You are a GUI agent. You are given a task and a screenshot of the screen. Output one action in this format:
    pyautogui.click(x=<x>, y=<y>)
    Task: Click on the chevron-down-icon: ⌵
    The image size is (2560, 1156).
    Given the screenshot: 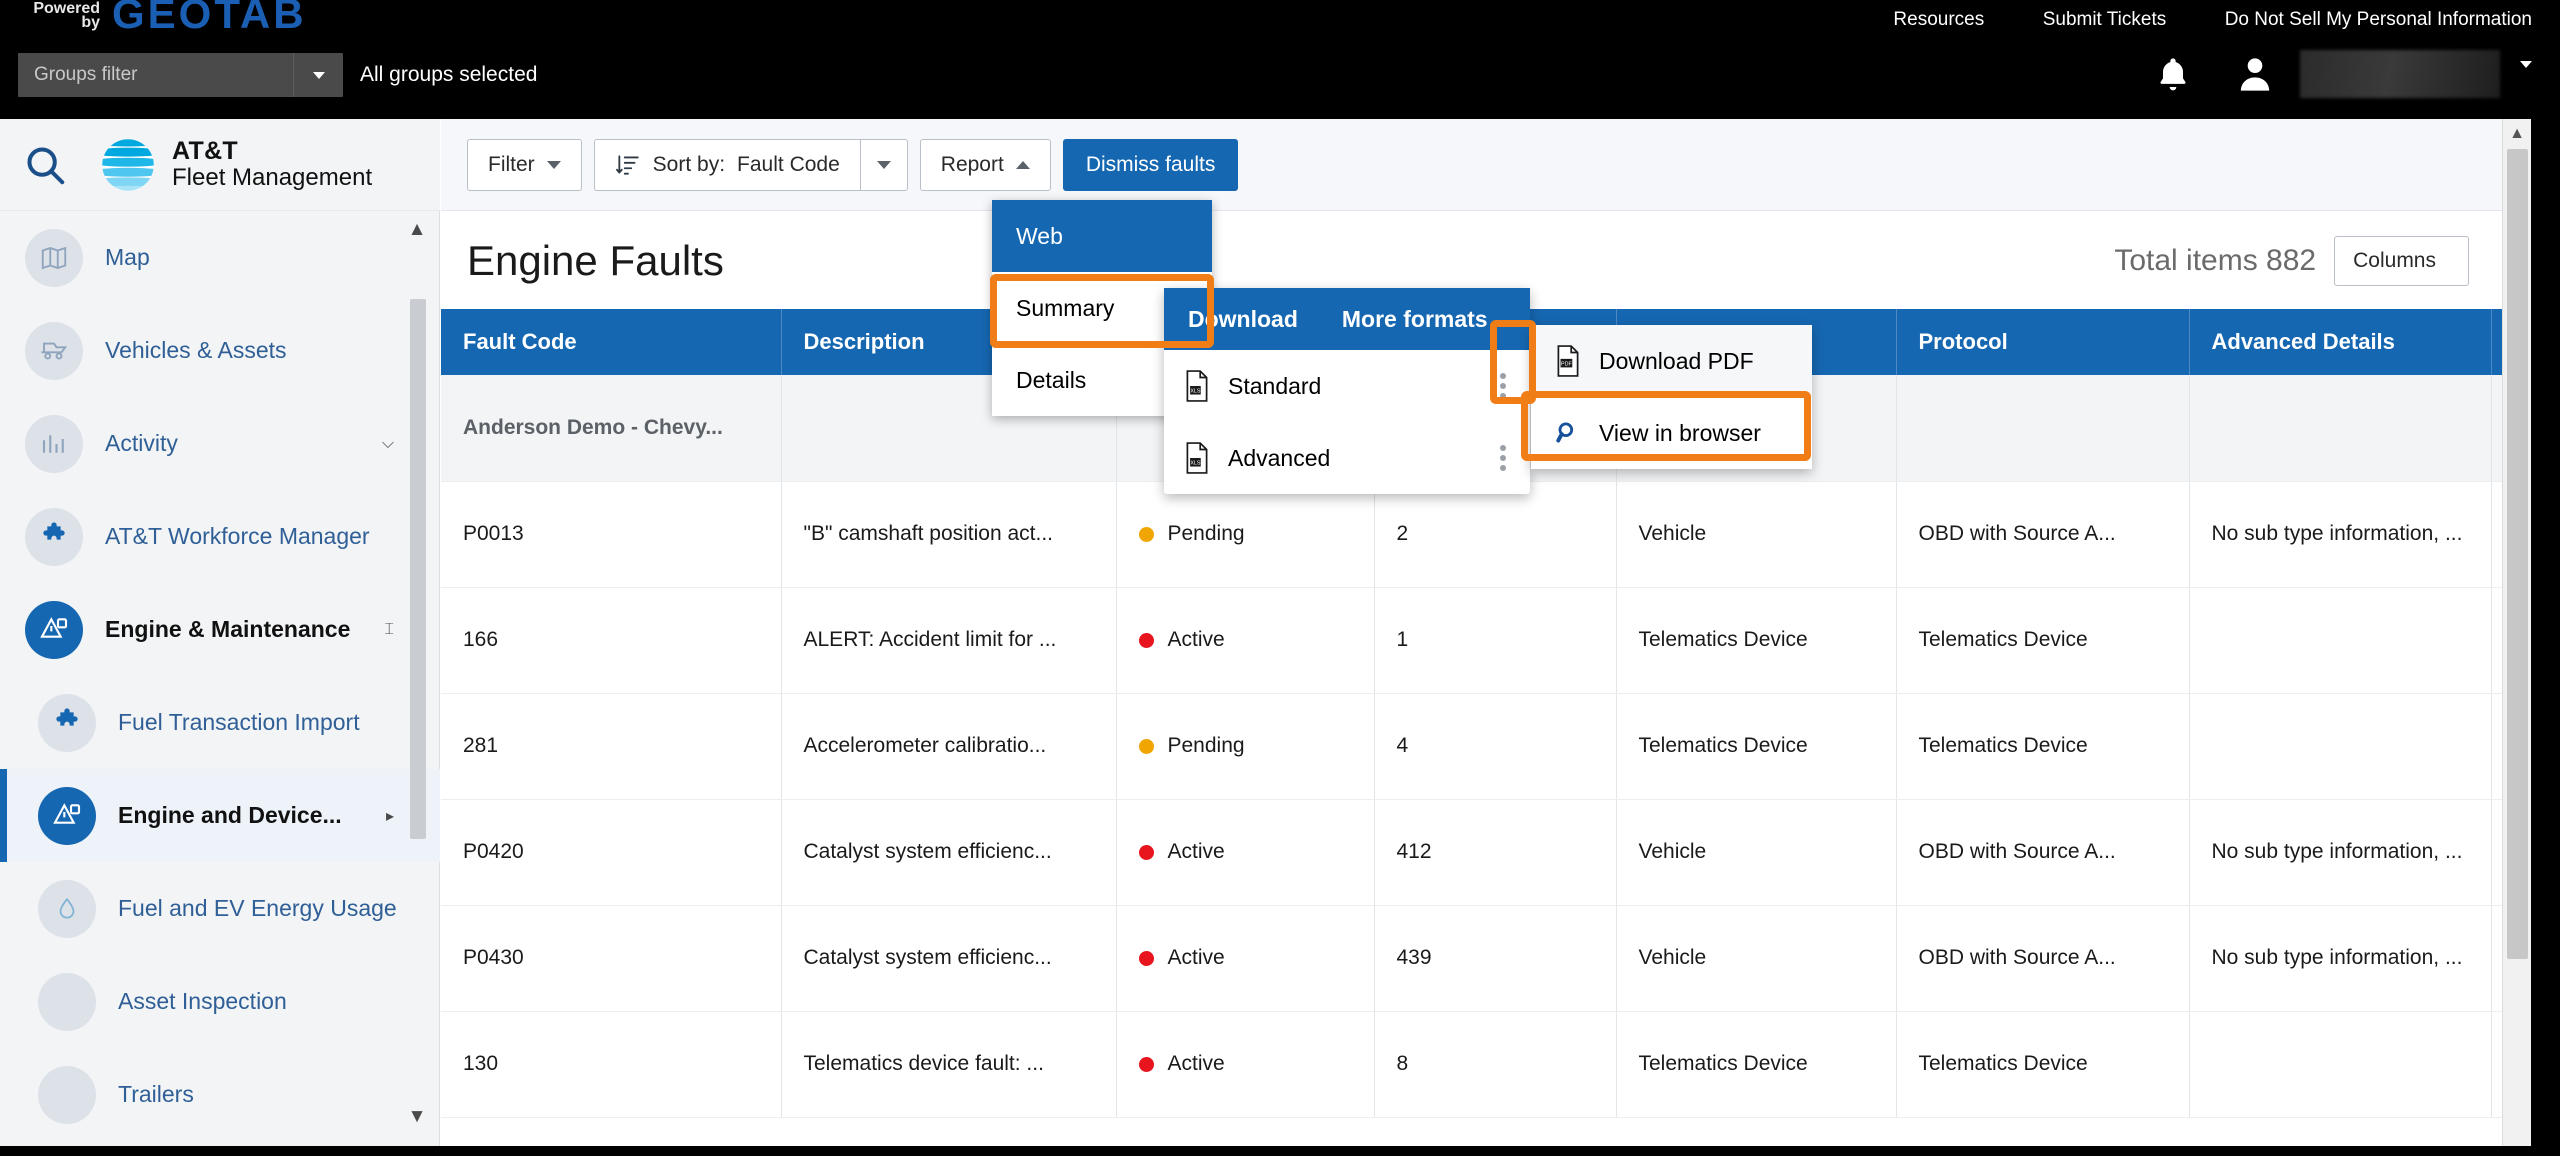 What is the action you would take?
    pyautogui.click(x=388, y=444)
    